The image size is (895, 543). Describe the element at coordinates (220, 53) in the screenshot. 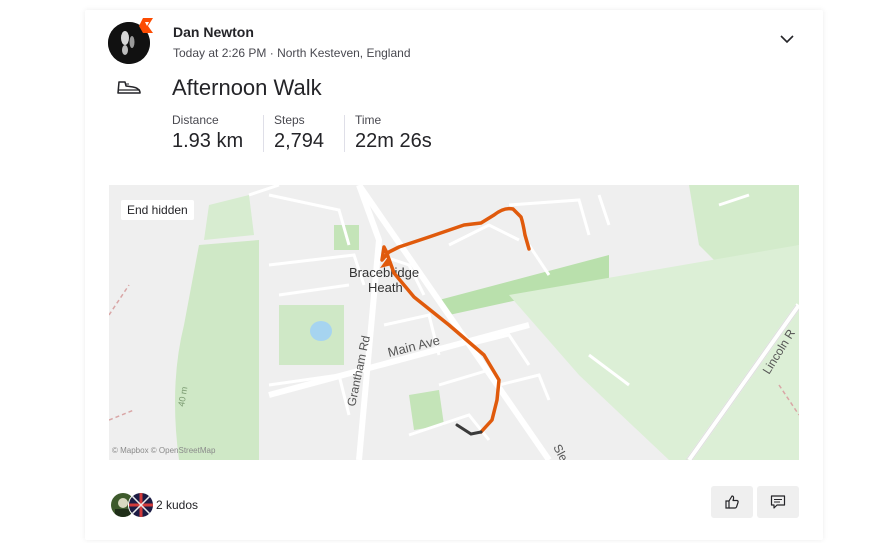

I see `activity-timestamp: Today at 2:26 PM` at that location.